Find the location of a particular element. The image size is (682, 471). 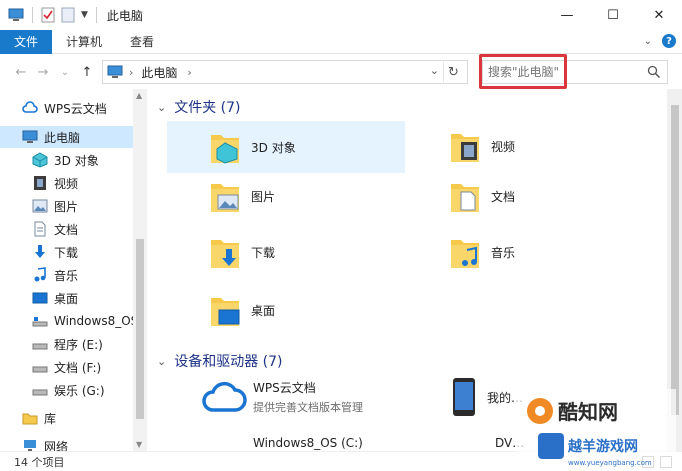

minimize-button: — is located at coordinates (567, 15).